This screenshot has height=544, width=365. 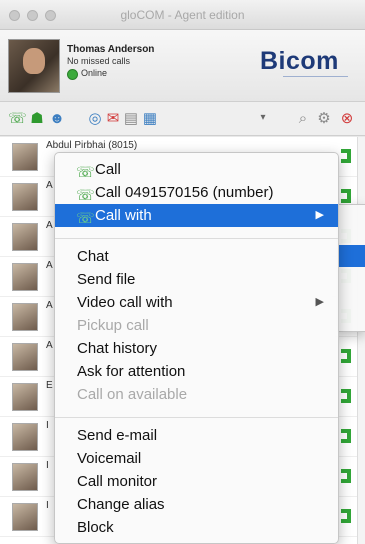 I want to click on window-title: gloCOM - Agent edition, so click(x=182, y=15).